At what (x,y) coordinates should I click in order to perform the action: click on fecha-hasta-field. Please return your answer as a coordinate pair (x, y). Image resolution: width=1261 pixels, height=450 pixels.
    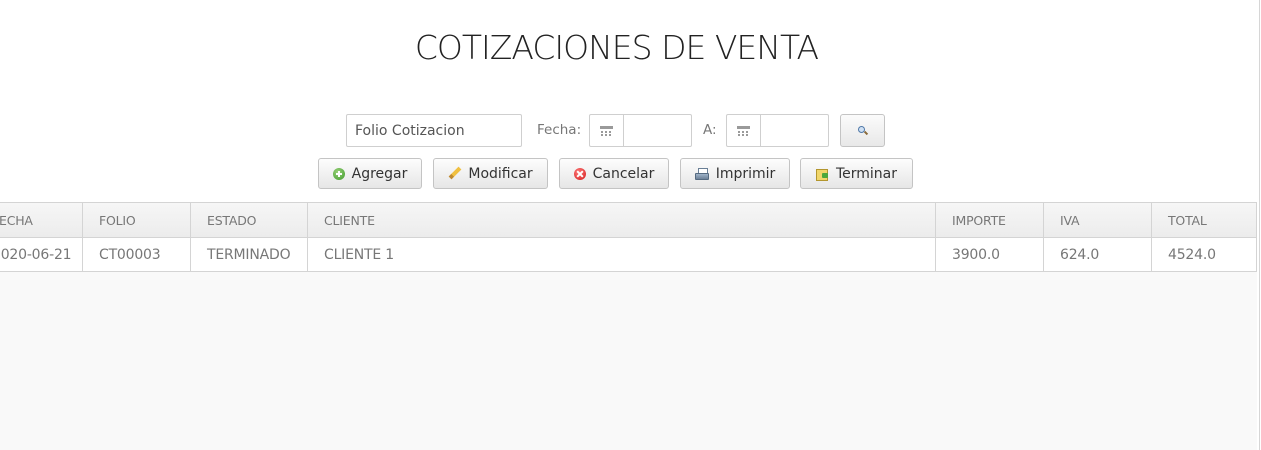
    Looking at the image, I should click on (777, 130).